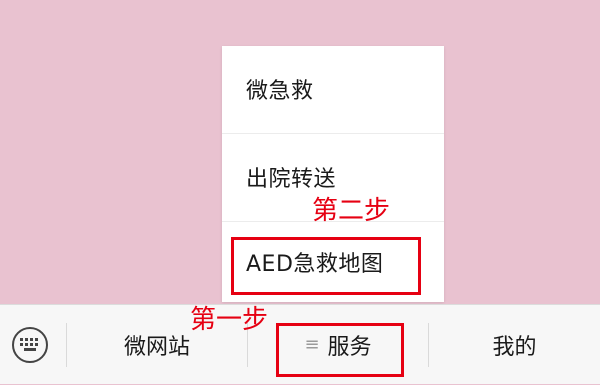  I want to click on keyboard-glyph, so click(29, 344).